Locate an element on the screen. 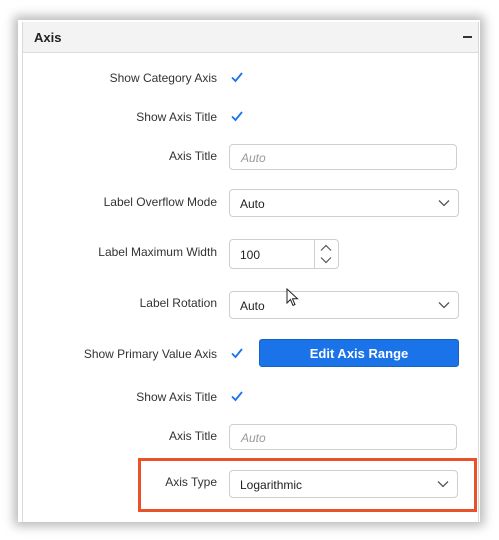  show-category-axis-checkbox is located at coordinates (237, 77).